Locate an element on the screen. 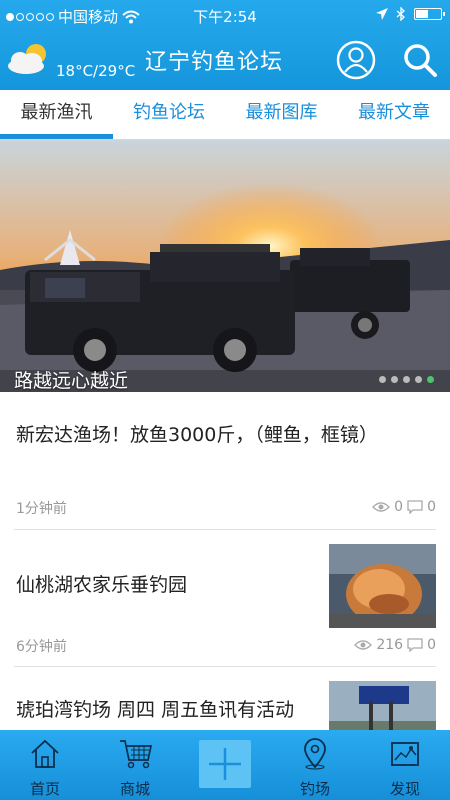 The width and height of the screenshot is (450, 800). category-tabs: 最新渔汛 钓鱼论坛 最新图库 最新文章 is located at coordinates (225, 115).